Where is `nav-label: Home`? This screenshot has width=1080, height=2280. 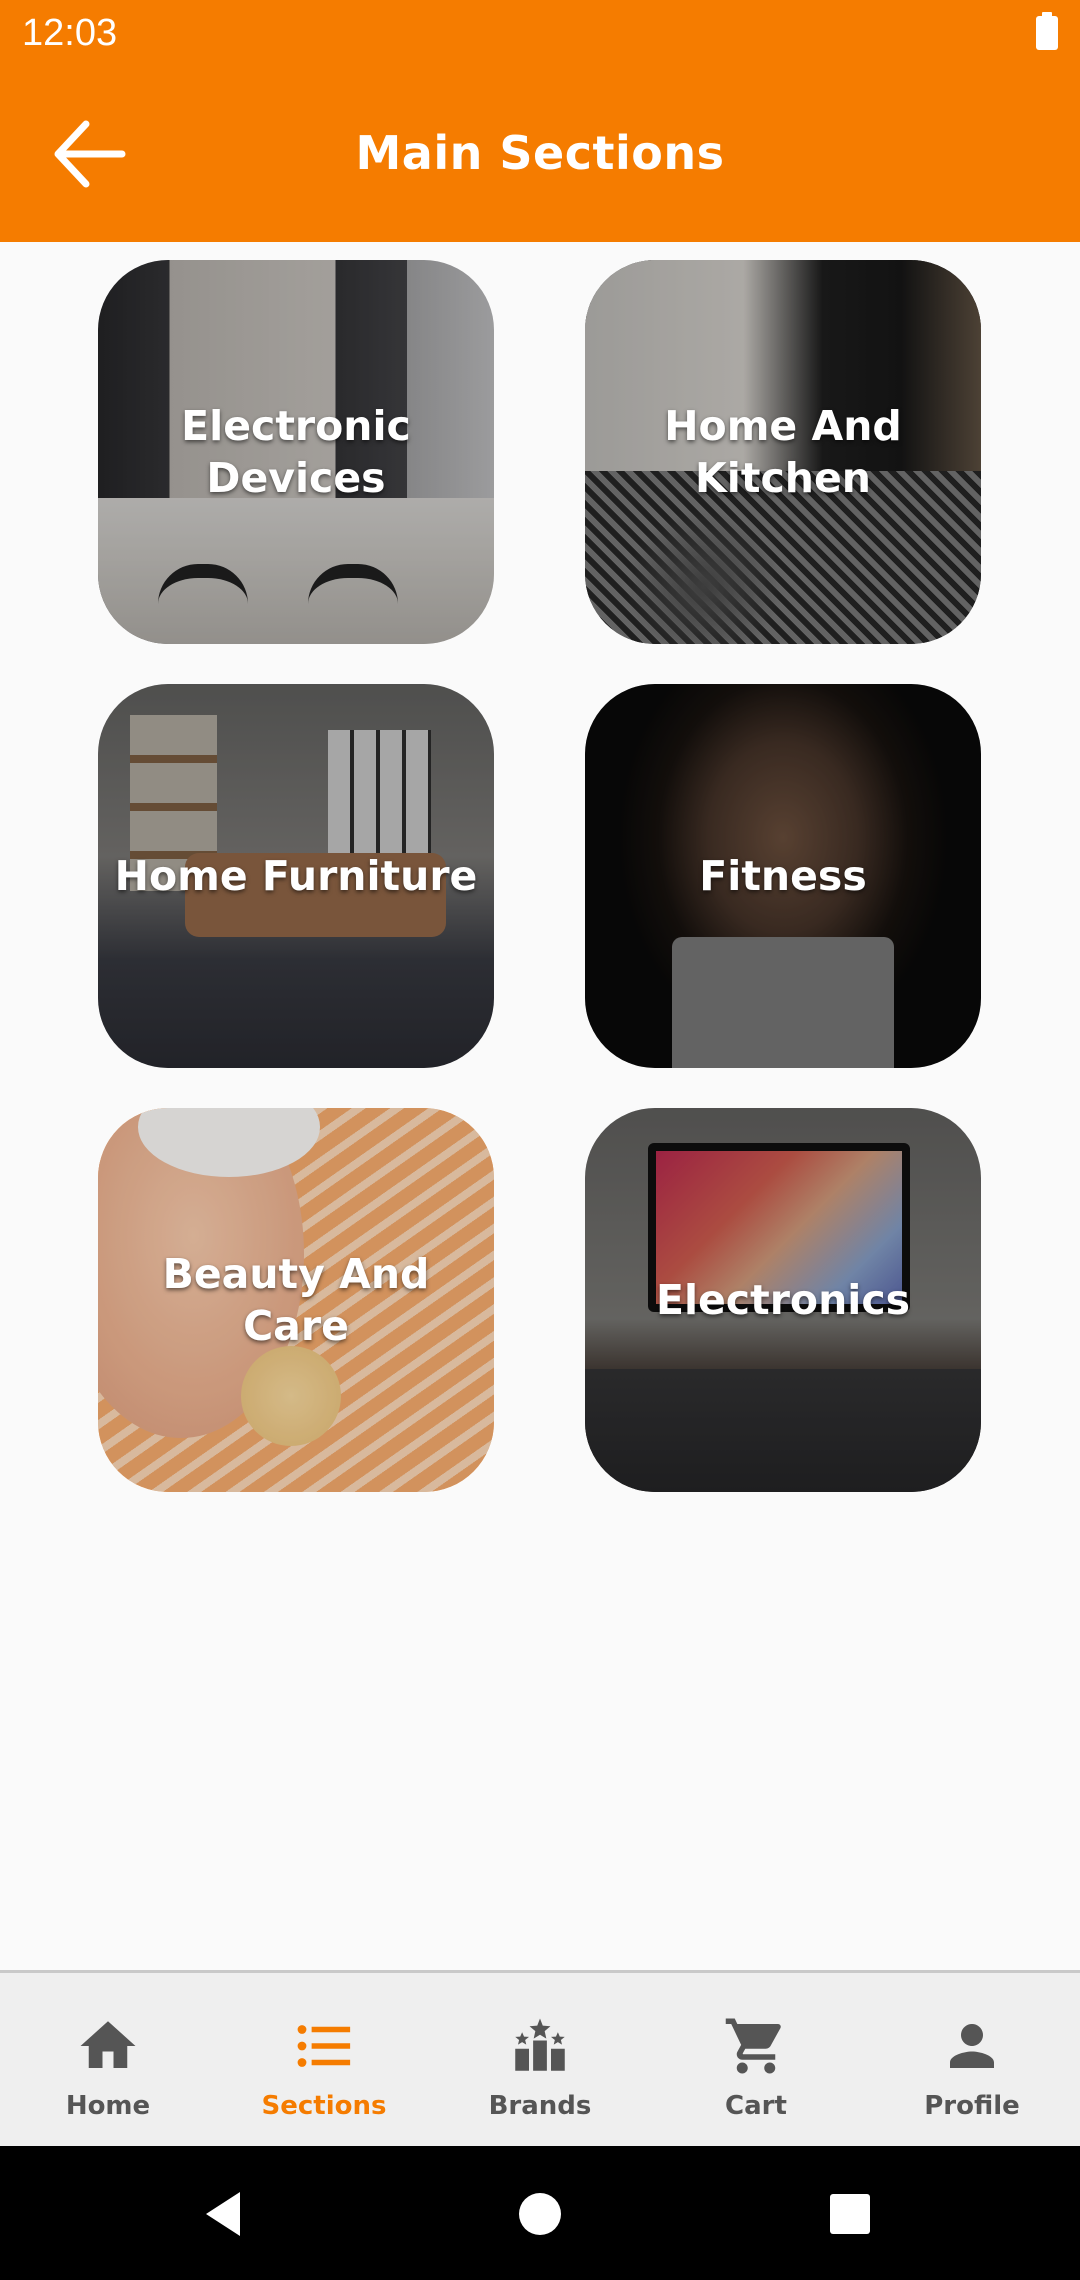 nav-label: Home is located at coordinates (108, 2106).